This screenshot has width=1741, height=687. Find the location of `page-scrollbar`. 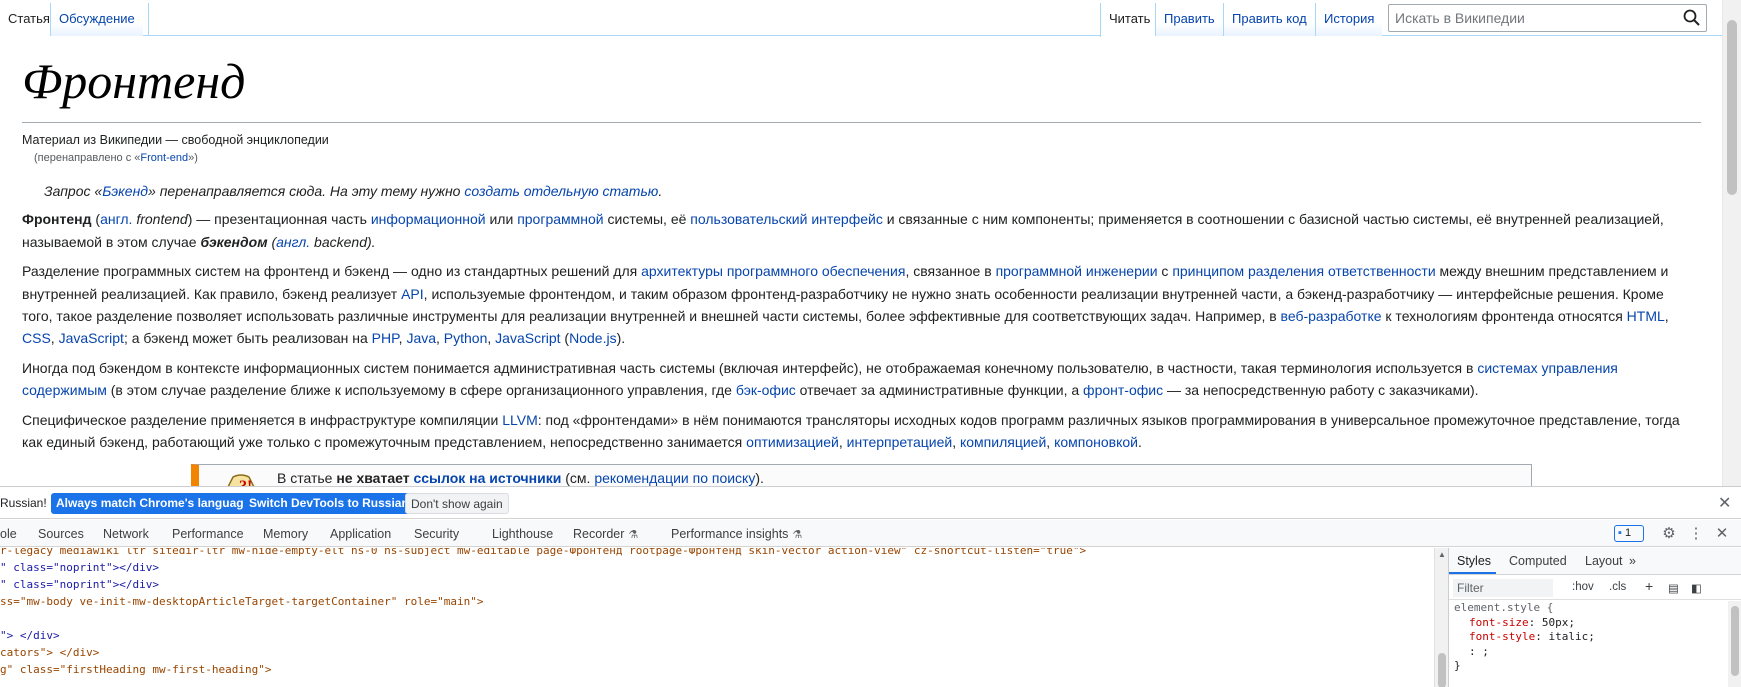

page-scrollbar is located at coordinates (1731, 243).